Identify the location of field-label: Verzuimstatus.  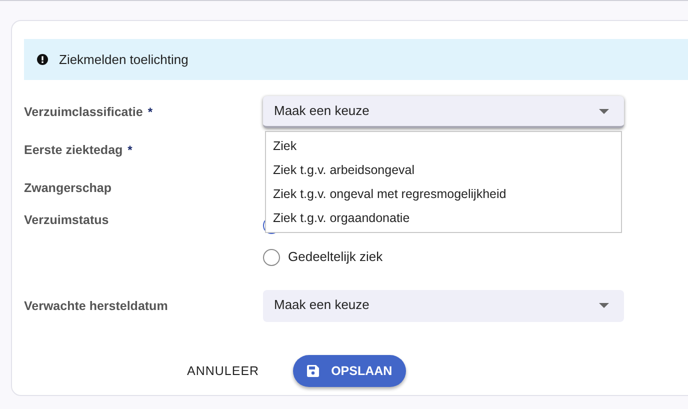
(66, 220).